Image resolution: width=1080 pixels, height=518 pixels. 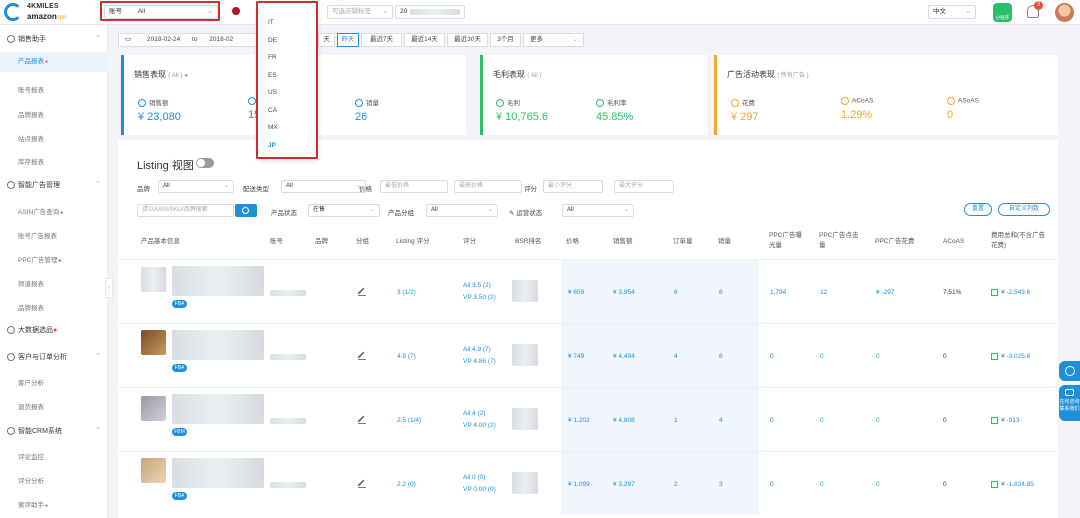 I want to click on sidebar-item-site-report: 站点报表, so click(x=31, y=138).